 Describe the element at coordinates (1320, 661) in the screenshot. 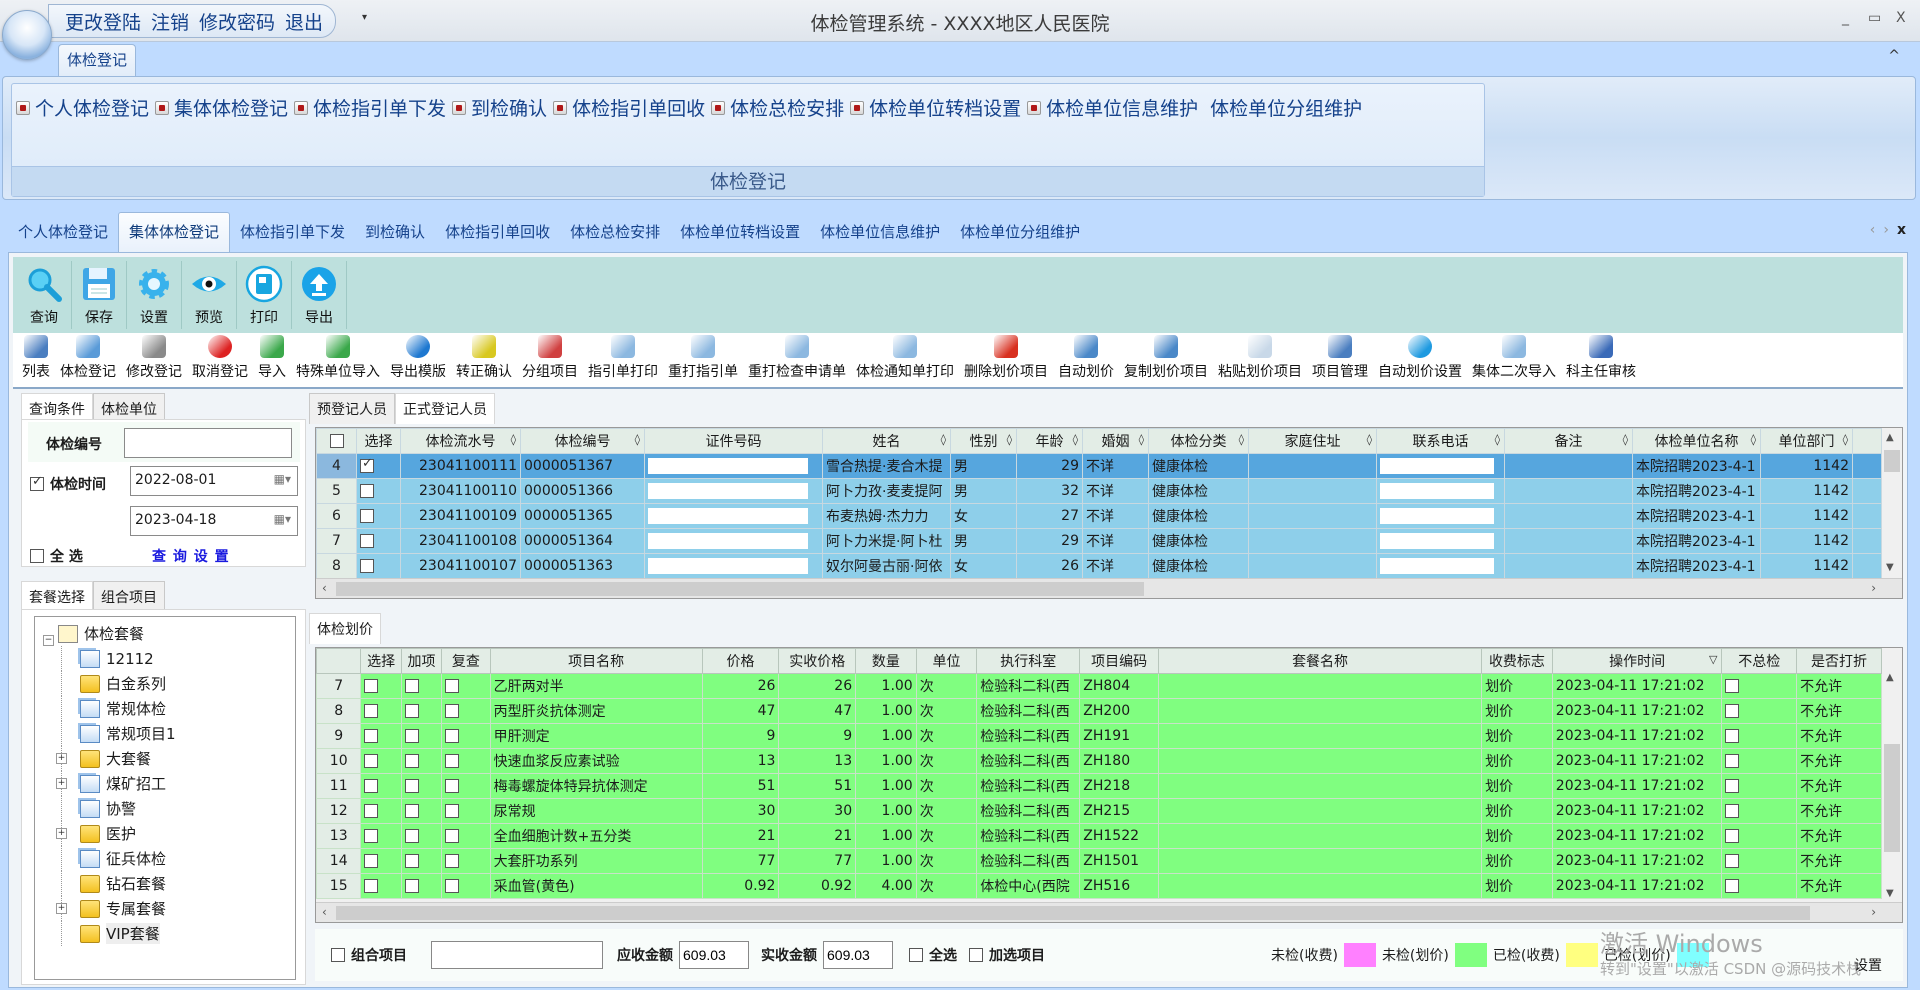

I see `column-header: 套餐名称` at that location.